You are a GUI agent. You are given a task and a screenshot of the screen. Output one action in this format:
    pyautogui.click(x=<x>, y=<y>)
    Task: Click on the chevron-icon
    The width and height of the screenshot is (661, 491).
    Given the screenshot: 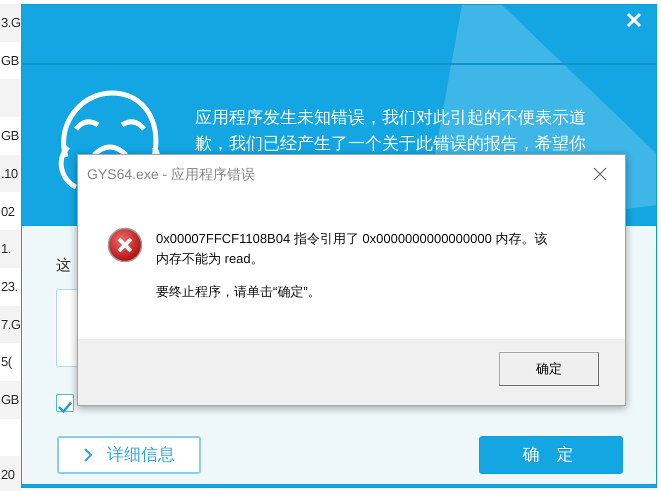 What is the action you would take?
    pyautogui.click(x=88, y=455)
    